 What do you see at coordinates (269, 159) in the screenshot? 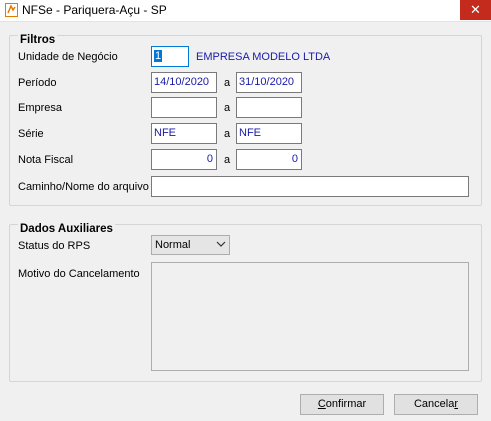
I see `nota-fiscal-to-input: 0` at bounding box center [269, 159].